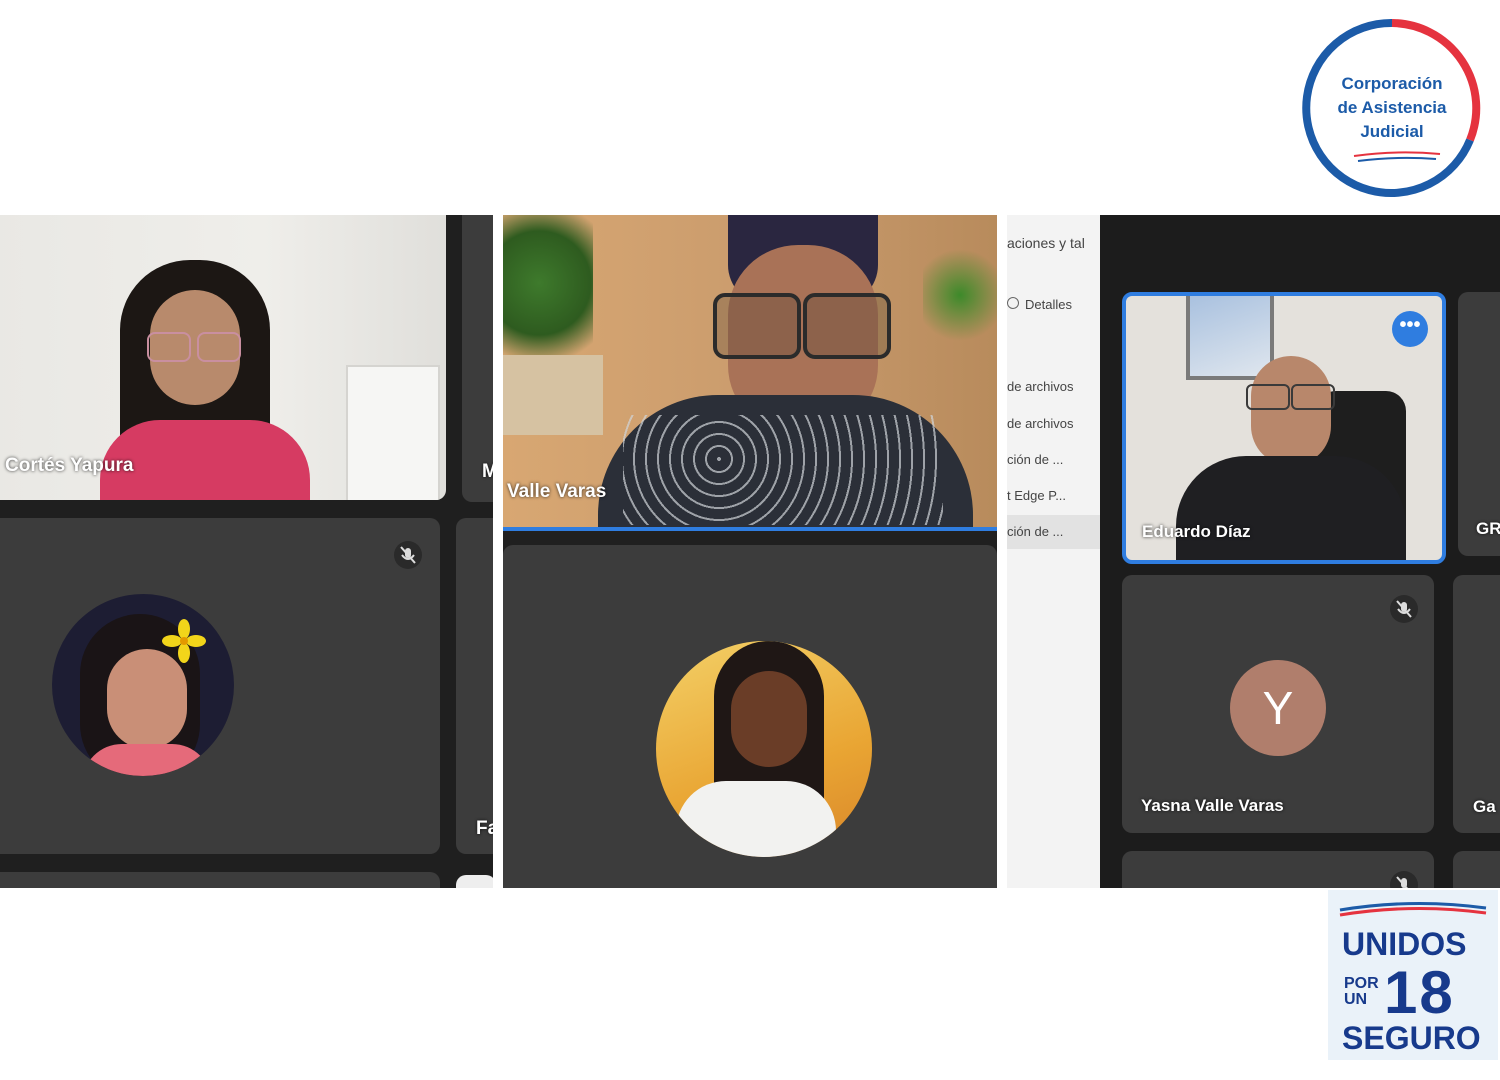 The width and height of the screenshot is (1500, 1080). I want to click on caj-logo-line3: Judicial, so click(1392, 131).